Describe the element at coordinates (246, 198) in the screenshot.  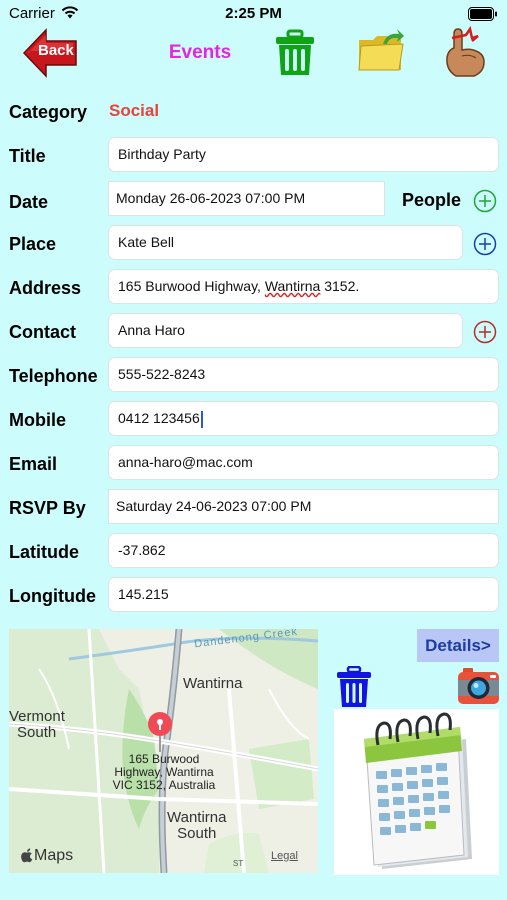
I see `date-field: Monday 26-06-2023 07:00 PM` at that location.